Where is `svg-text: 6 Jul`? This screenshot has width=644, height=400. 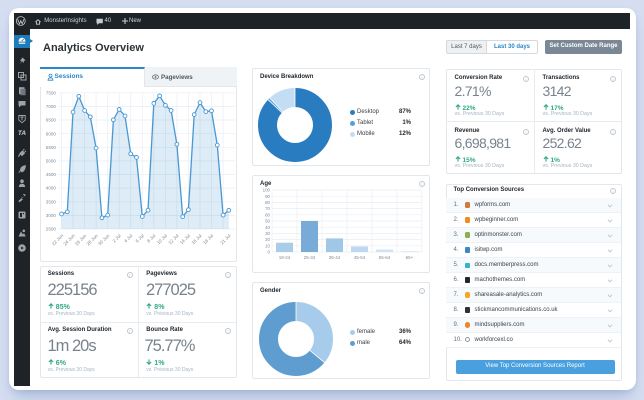
svg-text: 6 Jul is located at coordinates (139, 238).